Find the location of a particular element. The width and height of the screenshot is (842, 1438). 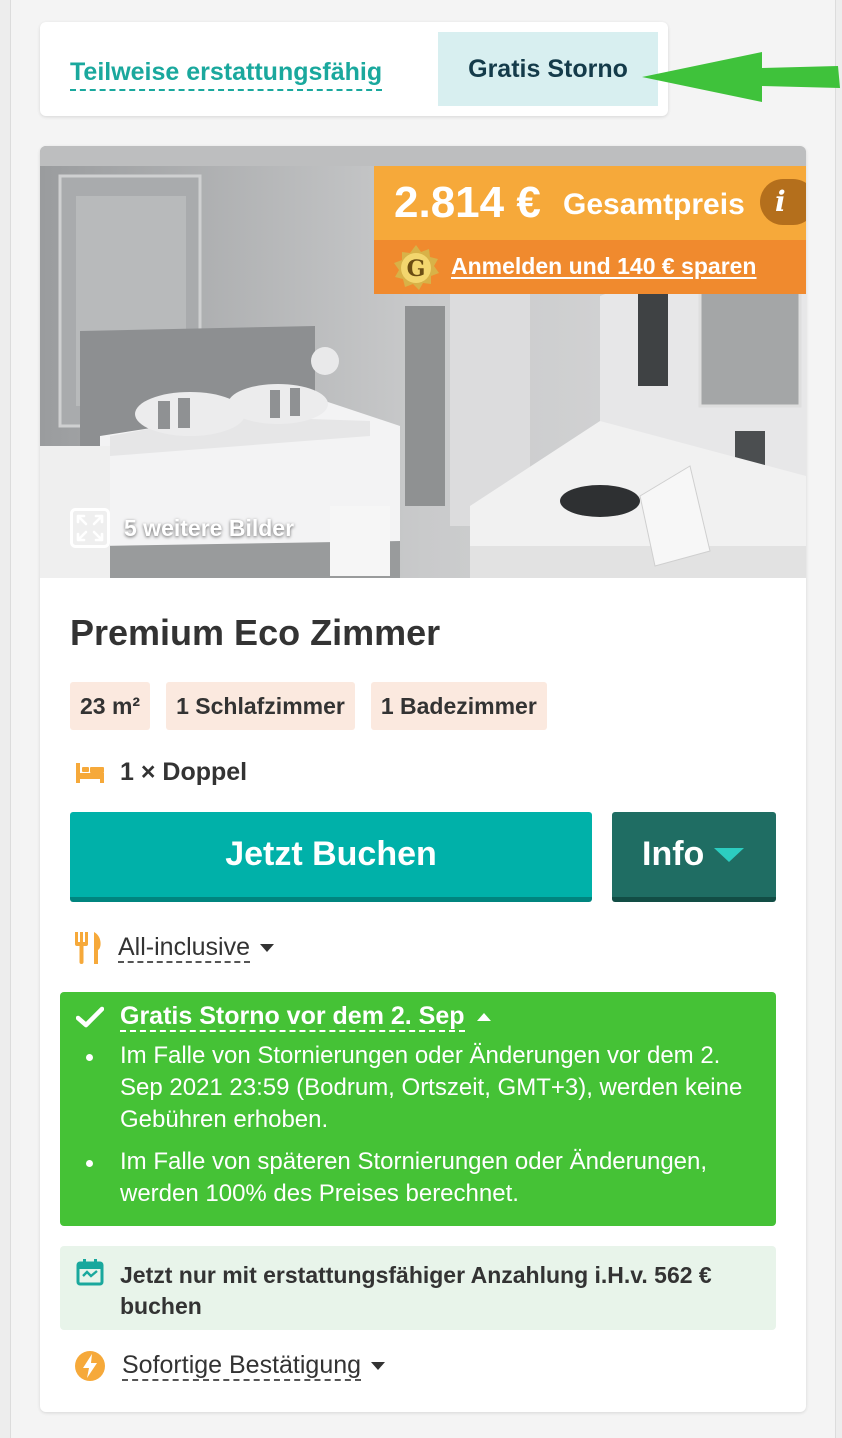

cutlery-icon is located at coordinates (88, 948).